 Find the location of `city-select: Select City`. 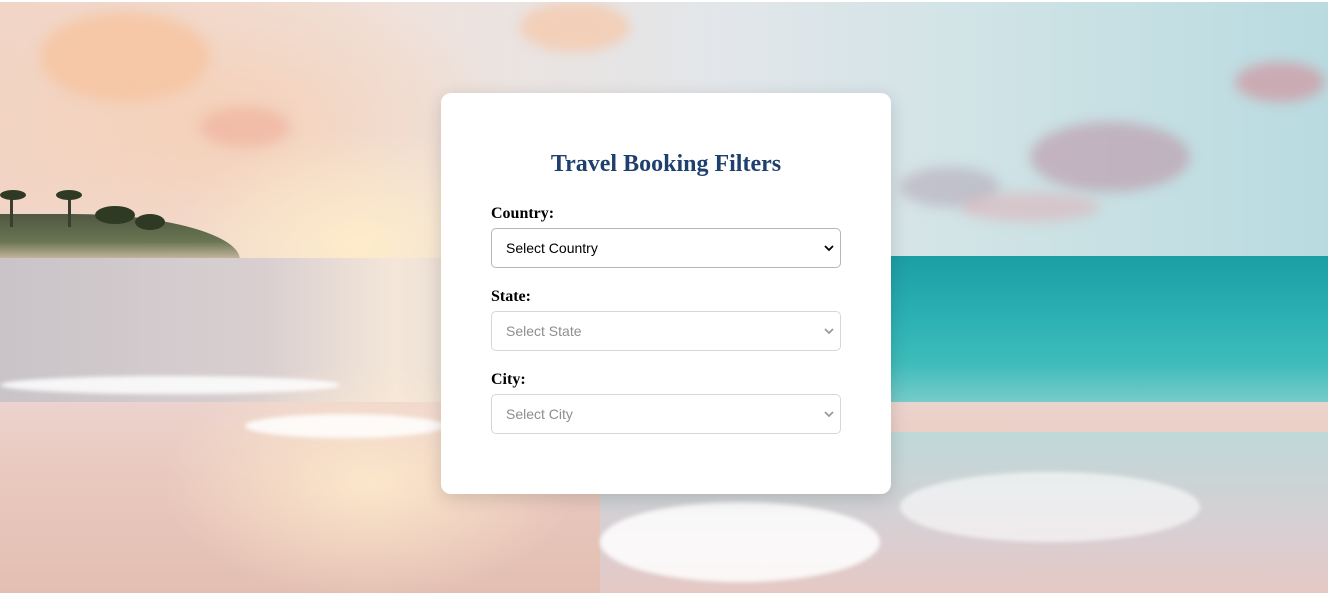

city-select: Select City is located at coordinates (666, 414).